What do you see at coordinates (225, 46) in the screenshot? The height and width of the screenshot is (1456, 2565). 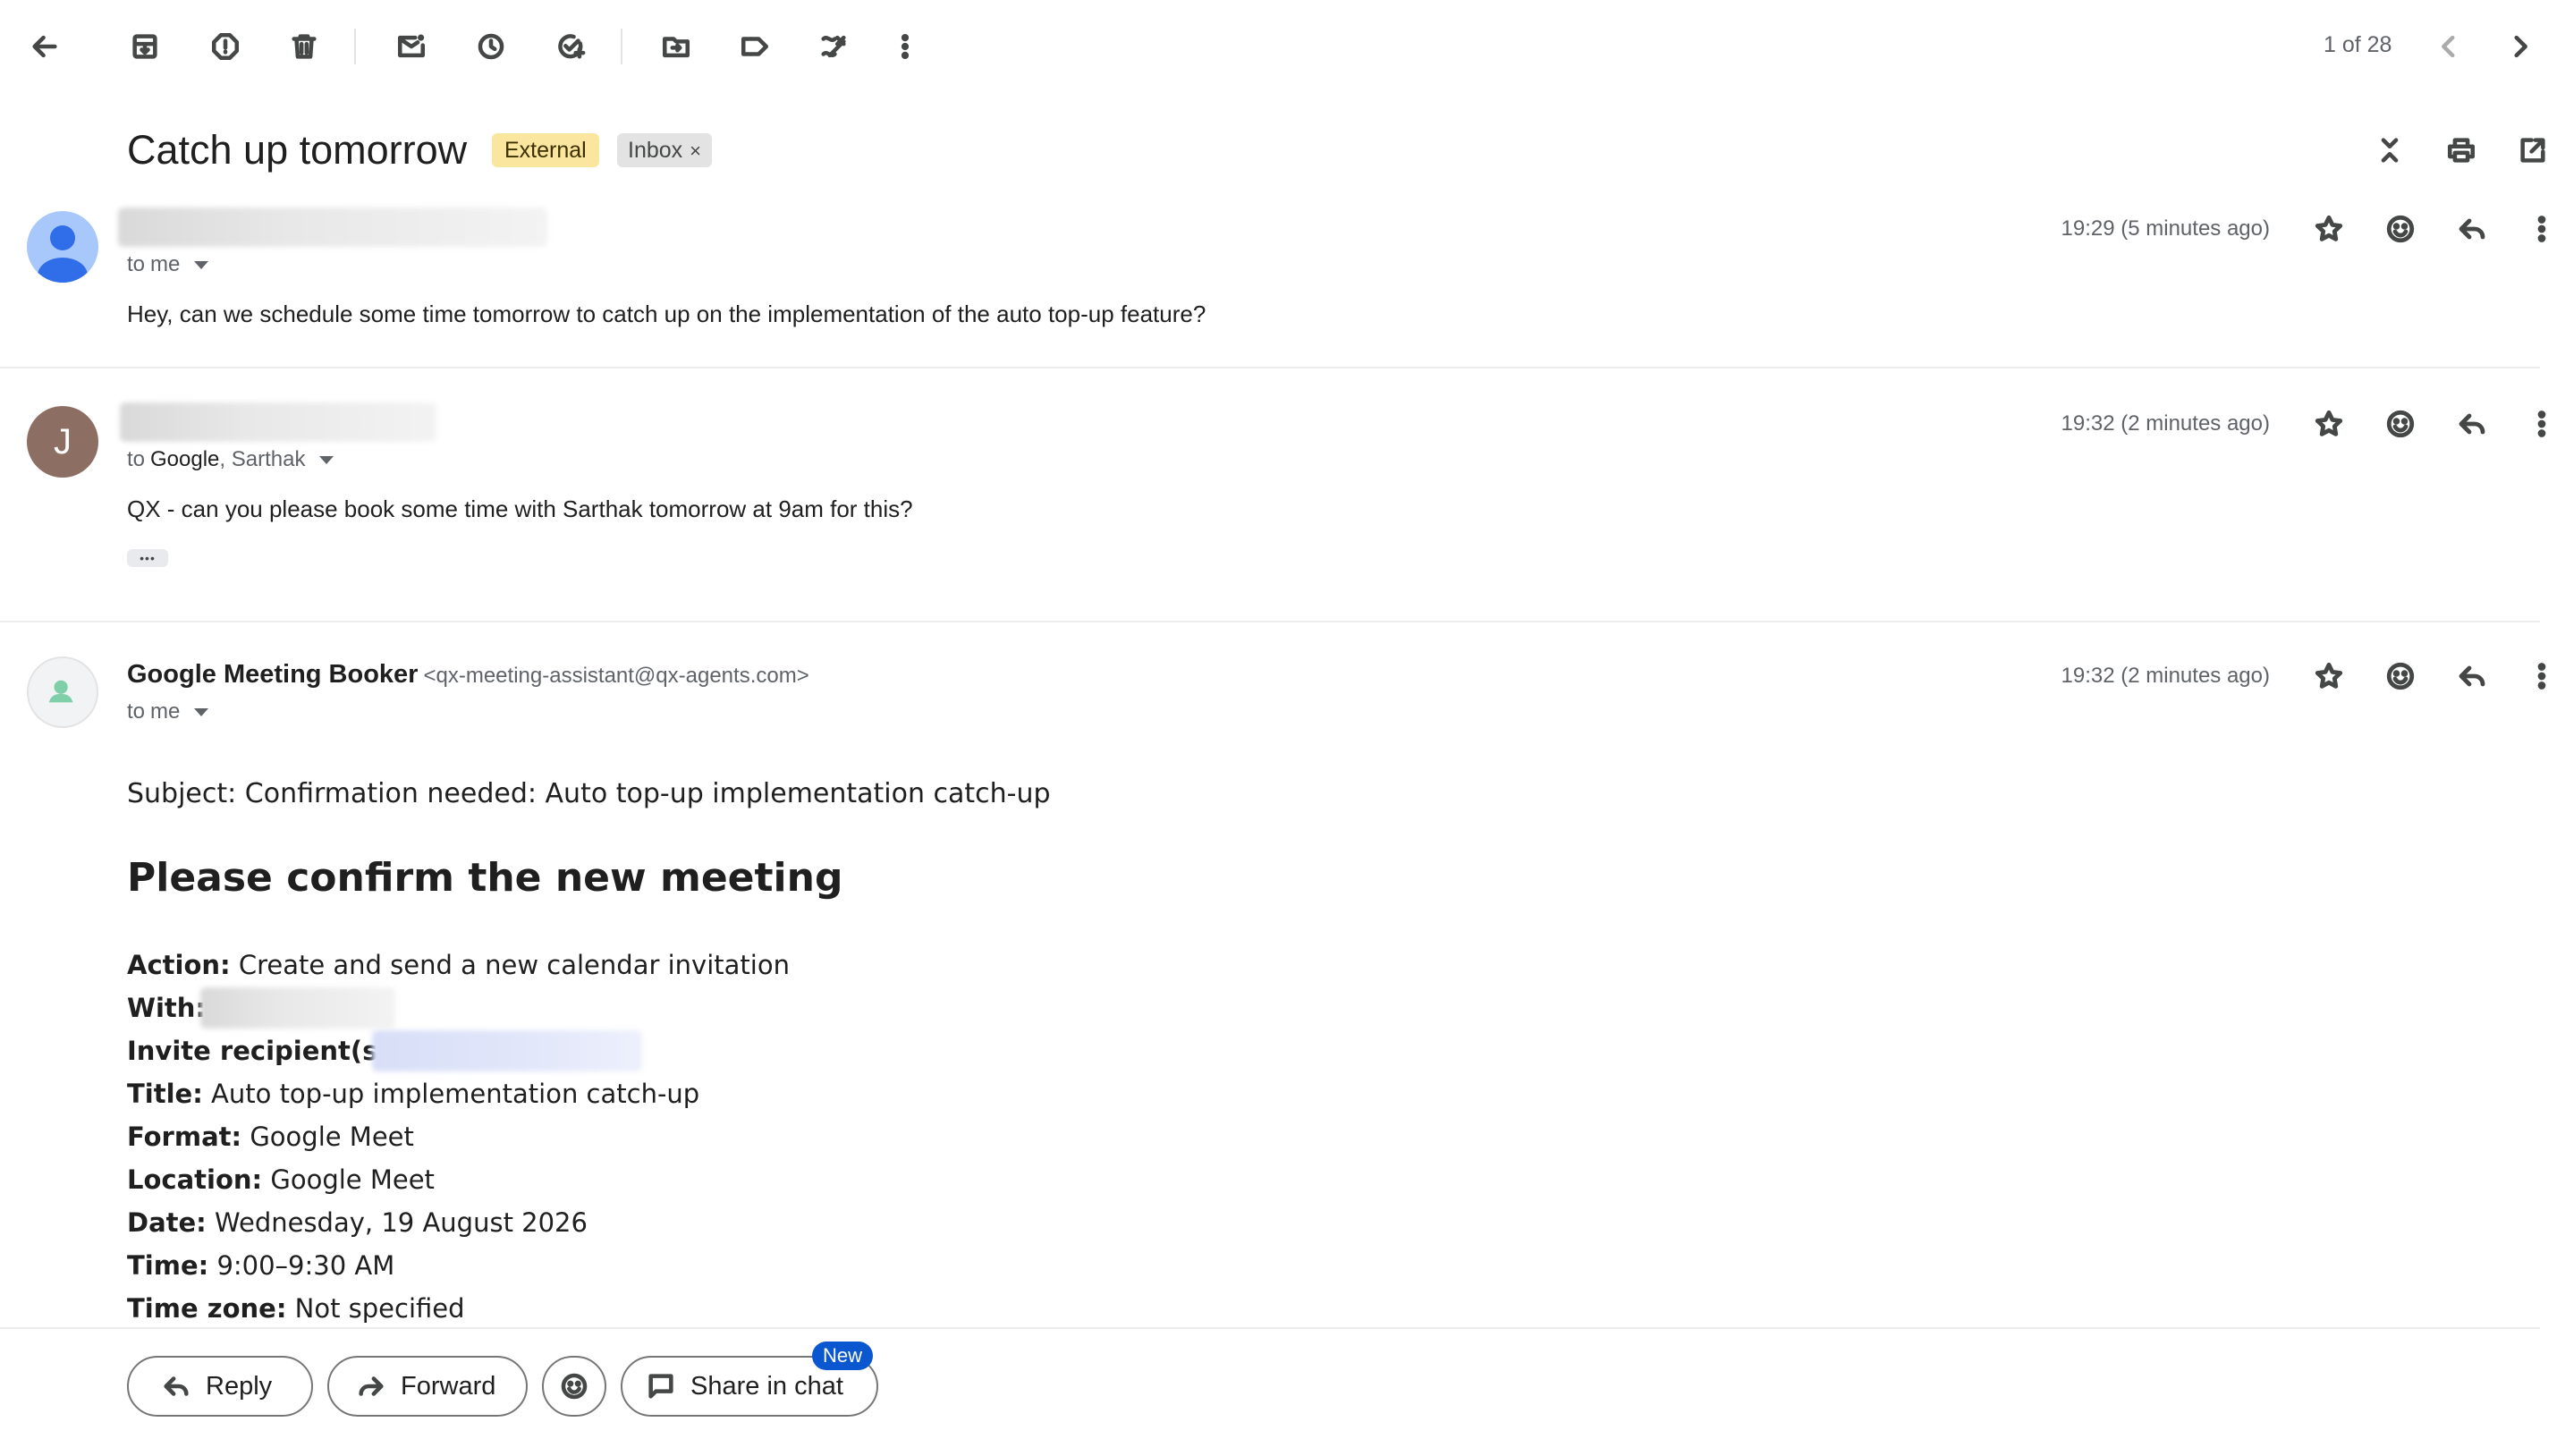 I see `report-spam-icon` at bounding box center [225, 46].